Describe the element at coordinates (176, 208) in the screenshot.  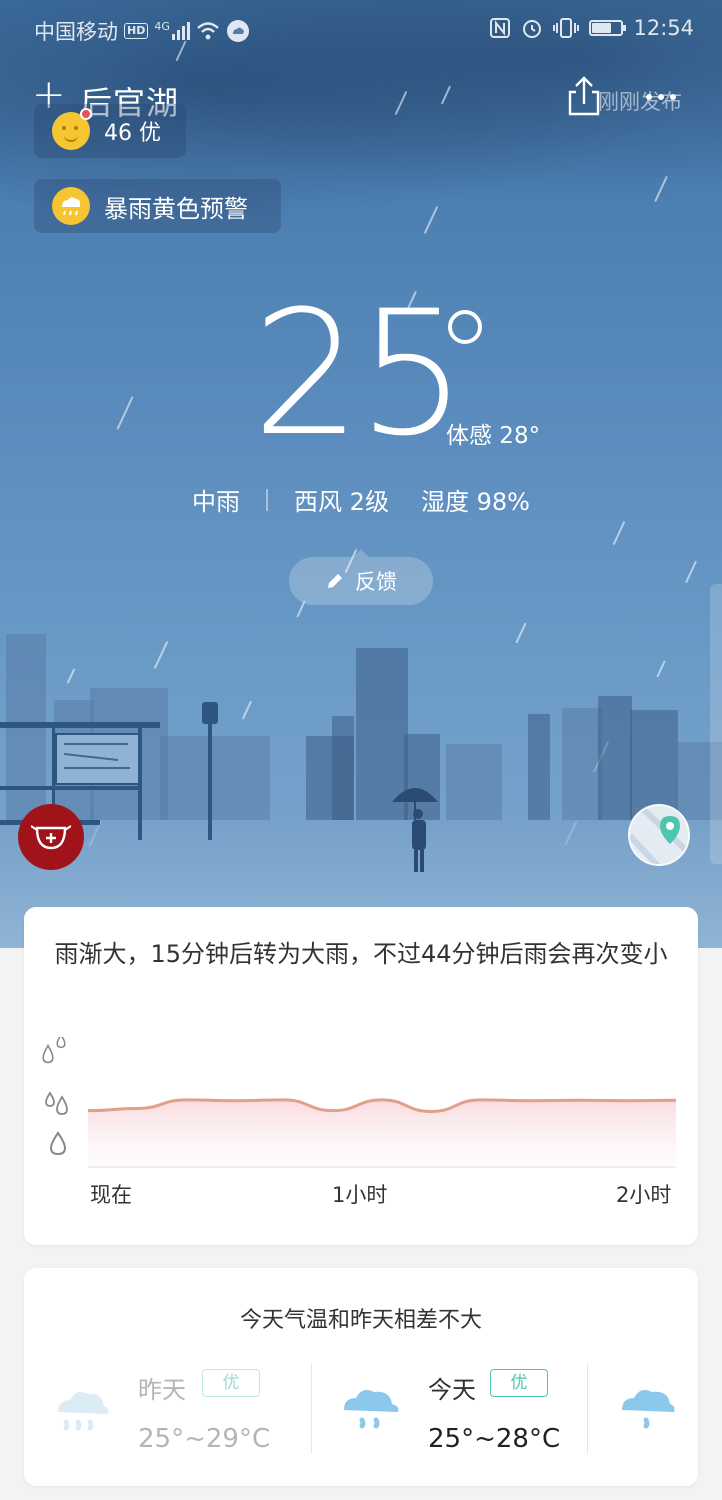
I see `warning-label: 暴雨黄色预警` at that location.